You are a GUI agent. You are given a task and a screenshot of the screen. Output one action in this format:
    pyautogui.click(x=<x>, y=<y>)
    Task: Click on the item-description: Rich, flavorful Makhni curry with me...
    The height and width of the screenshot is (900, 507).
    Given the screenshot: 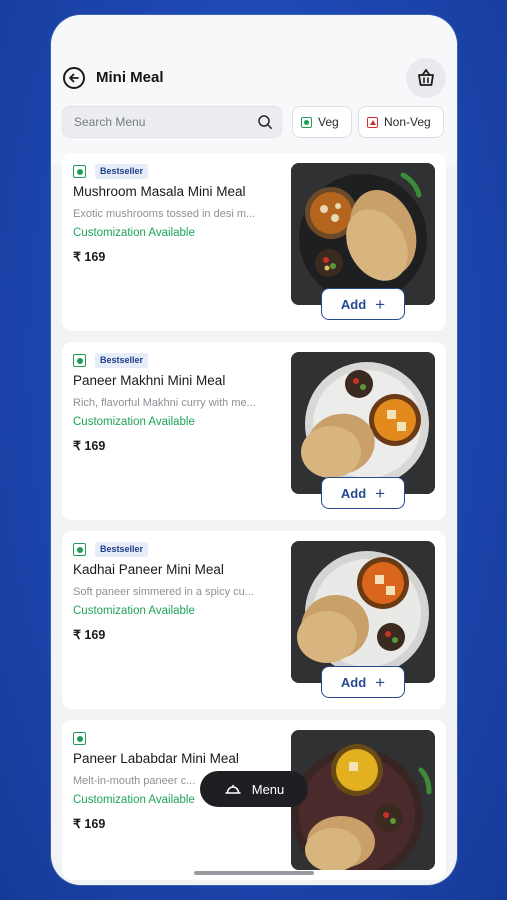 What is the action you would take?
    pyautogui.click(x=164, y=403)
    